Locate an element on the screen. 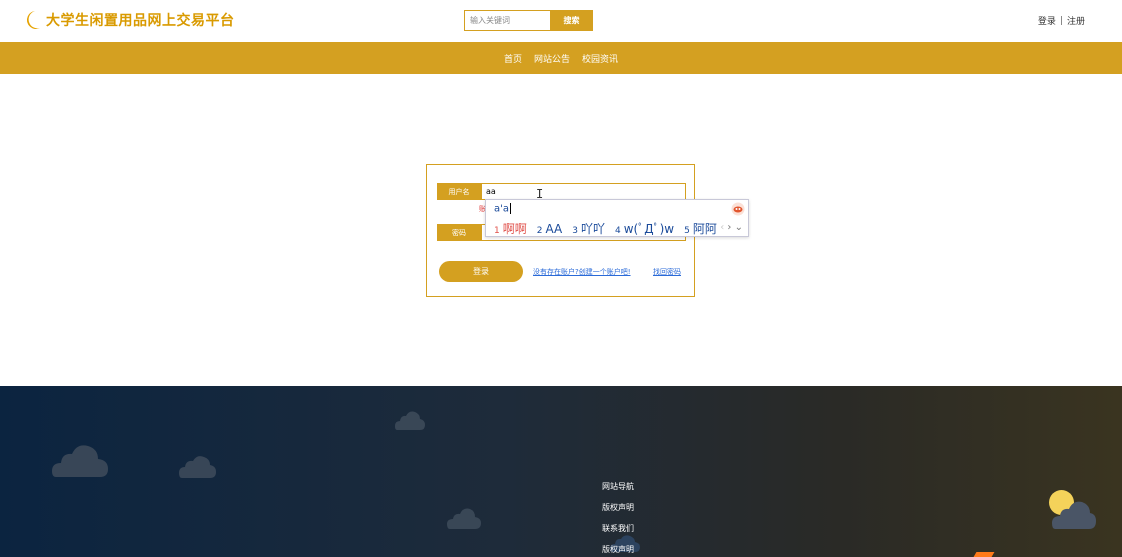 The image size is (1122, 557). decor-mark is located at coordinates (984, 554).